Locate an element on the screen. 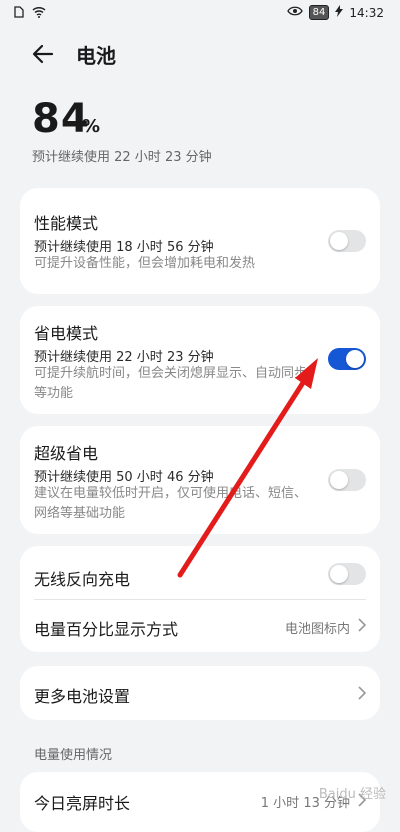  screen-time-label: 今日亮屏时长 is located at coordinates (82, 803).